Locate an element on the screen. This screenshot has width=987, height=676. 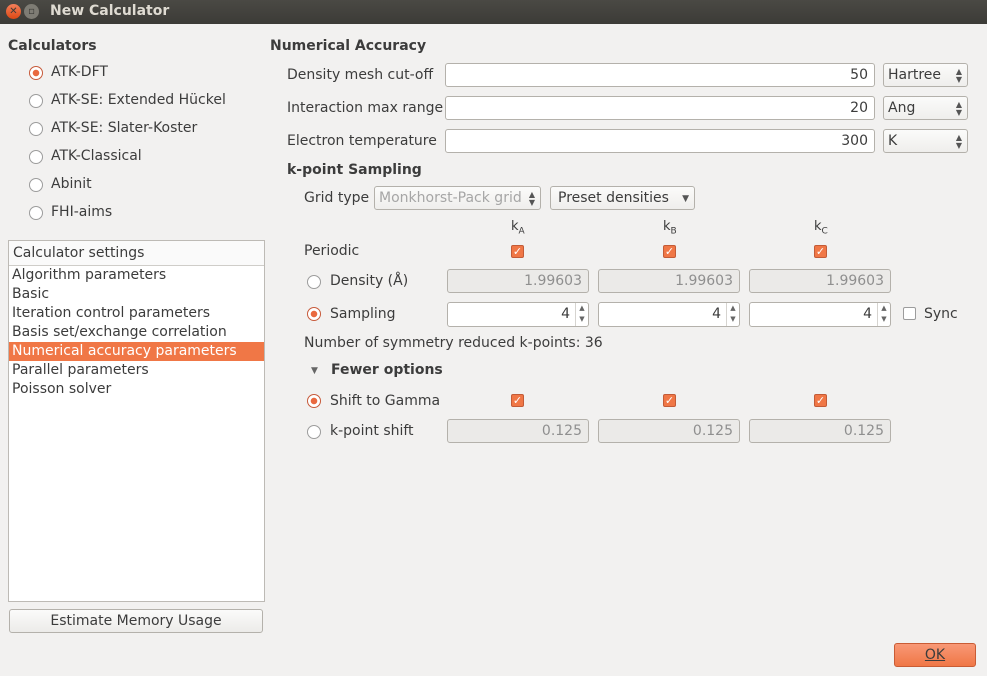
axis-header-kb: kB is located at coordinates (670, 228).